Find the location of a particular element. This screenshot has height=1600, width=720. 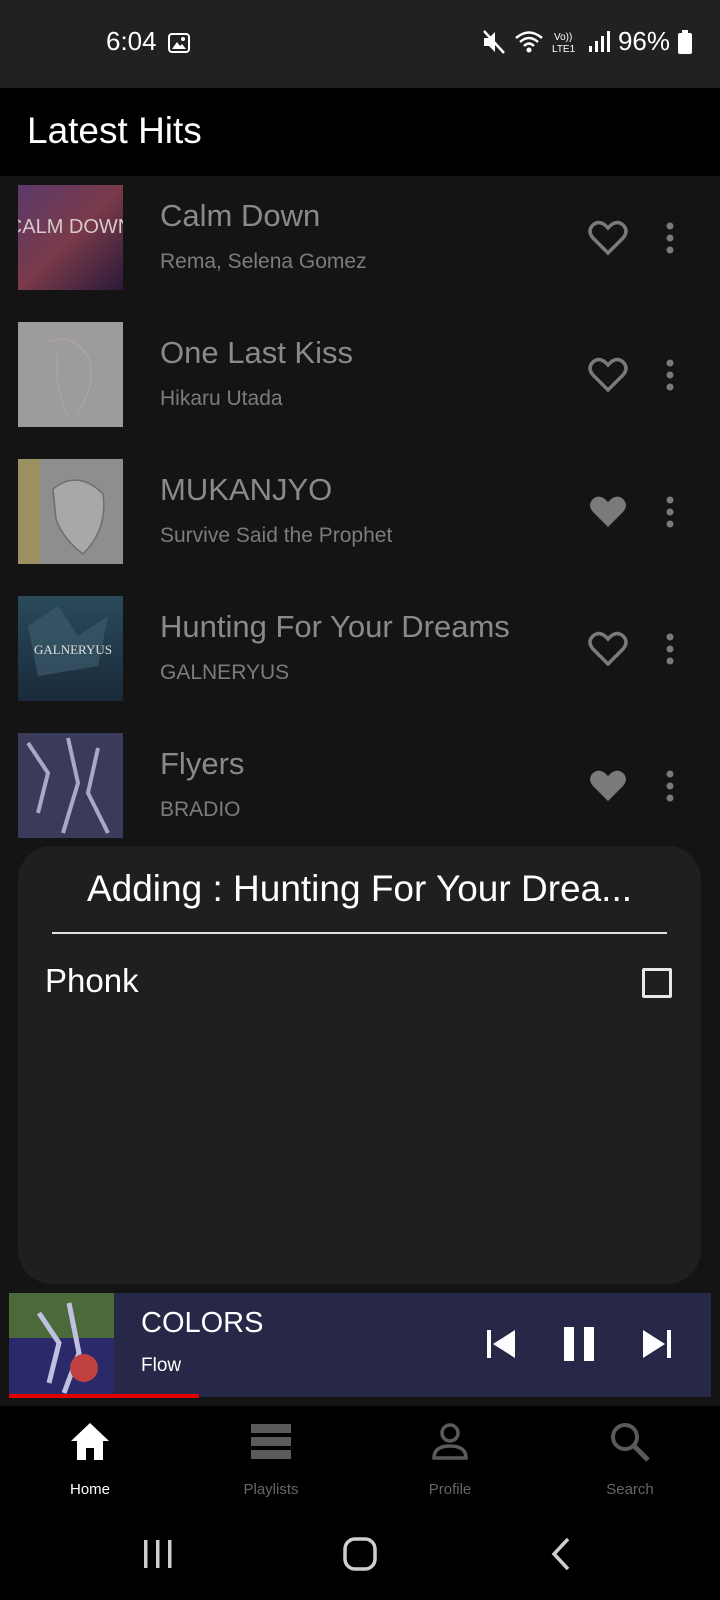

nav-label: Playlists is located at coordinates (271, 1489).